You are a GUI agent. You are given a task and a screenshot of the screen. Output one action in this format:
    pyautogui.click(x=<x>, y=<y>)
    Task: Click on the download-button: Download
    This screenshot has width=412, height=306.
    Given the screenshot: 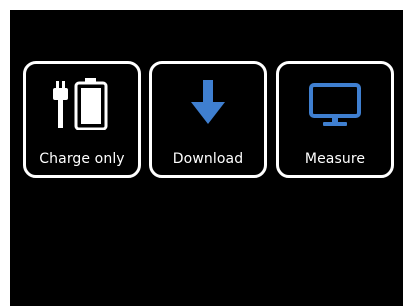 What is the action you would take?
    pyautogui.click(x=208, y=119)
    